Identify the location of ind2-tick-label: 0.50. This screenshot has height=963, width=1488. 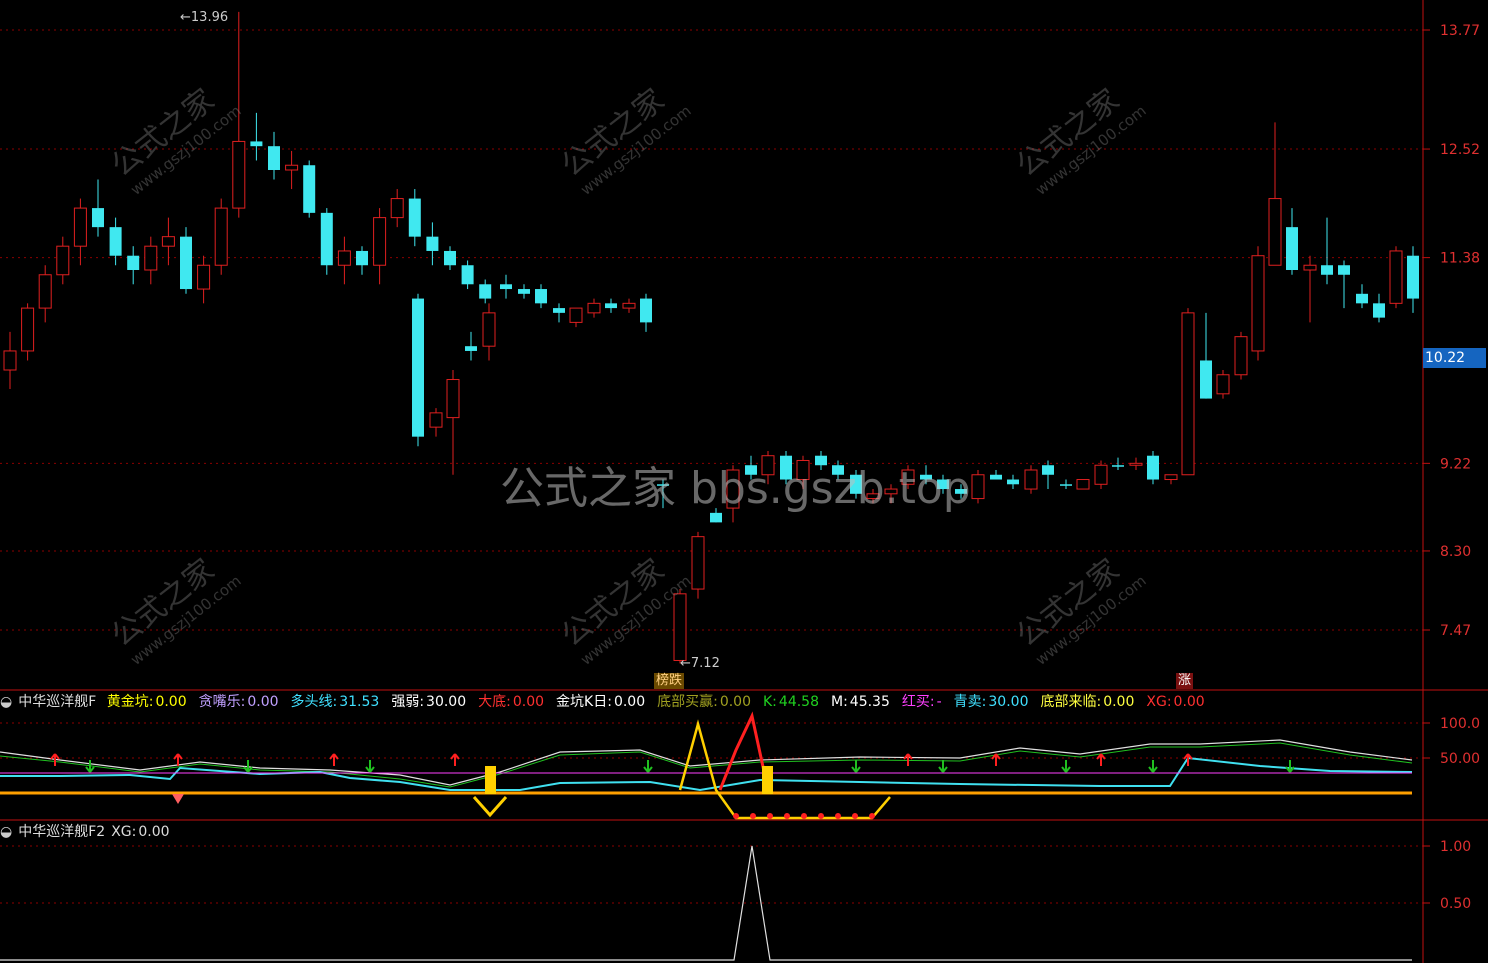
(1455, 904).